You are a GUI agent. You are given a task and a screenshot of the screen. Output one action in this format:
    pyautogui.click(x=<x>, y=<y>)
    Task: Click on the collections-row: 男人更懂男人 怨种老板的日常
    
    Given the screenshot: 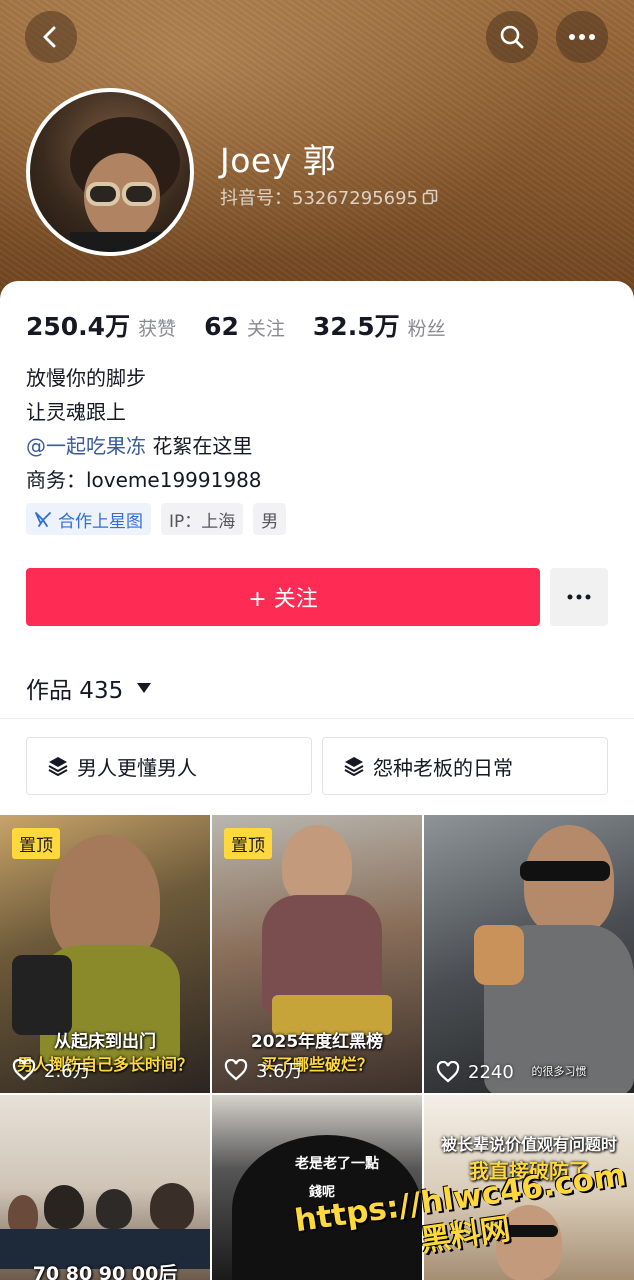 What is the action you would take?
    pyautogui.click(x=317, y=766)
    